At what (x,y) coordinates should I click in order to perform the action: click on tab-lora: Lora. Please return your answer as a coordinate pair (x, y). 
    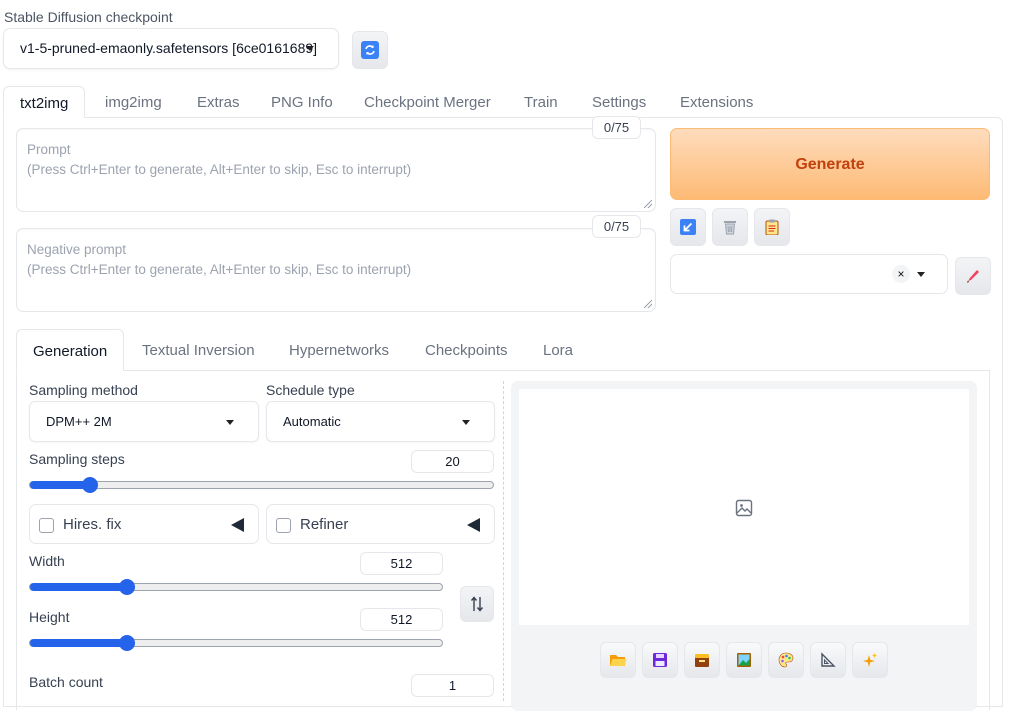
    Looking at the image, I should click on (558, 350).